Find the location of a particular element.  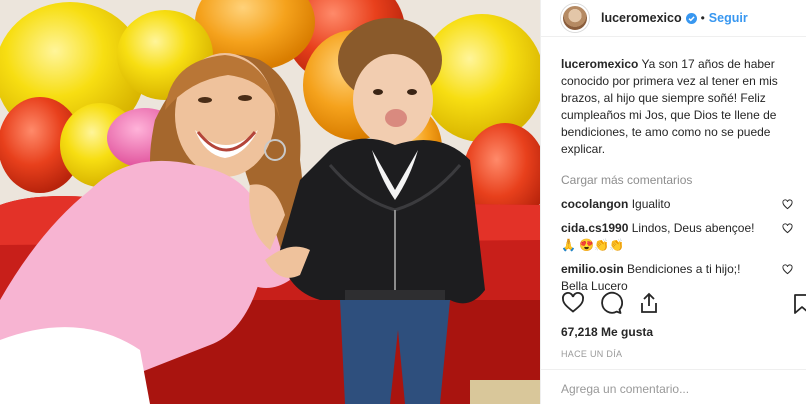

bookmark-icon is located at coordinates (799, 304).